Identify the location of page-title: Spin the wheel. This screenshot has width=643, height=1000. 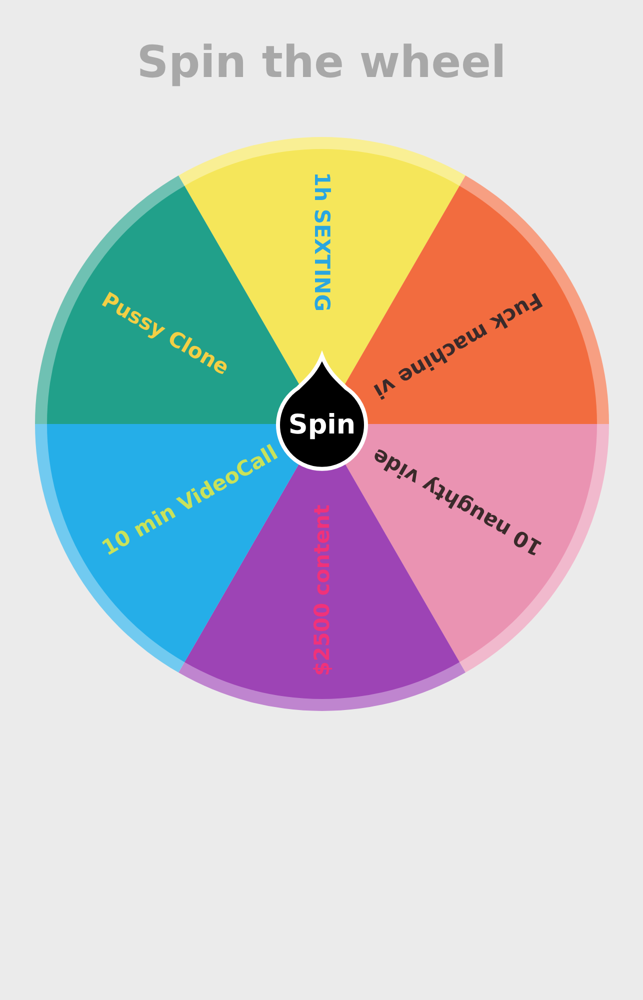
(321, 64).